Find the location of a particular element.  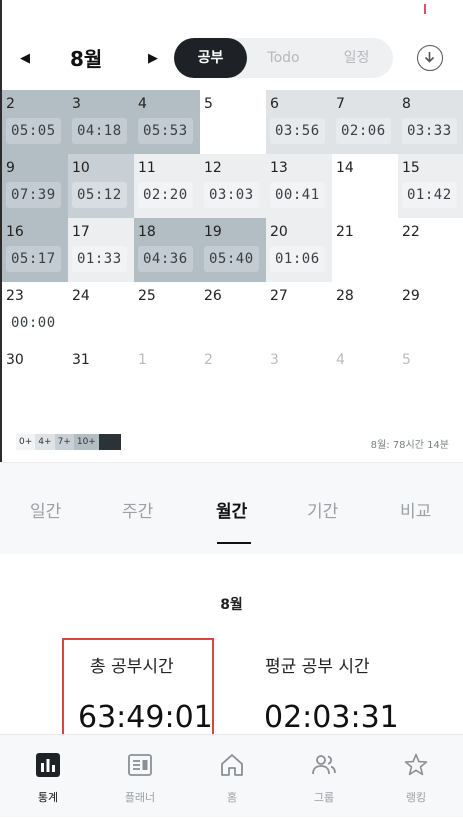

day-number: 12 is located at coordinates (213, 168).